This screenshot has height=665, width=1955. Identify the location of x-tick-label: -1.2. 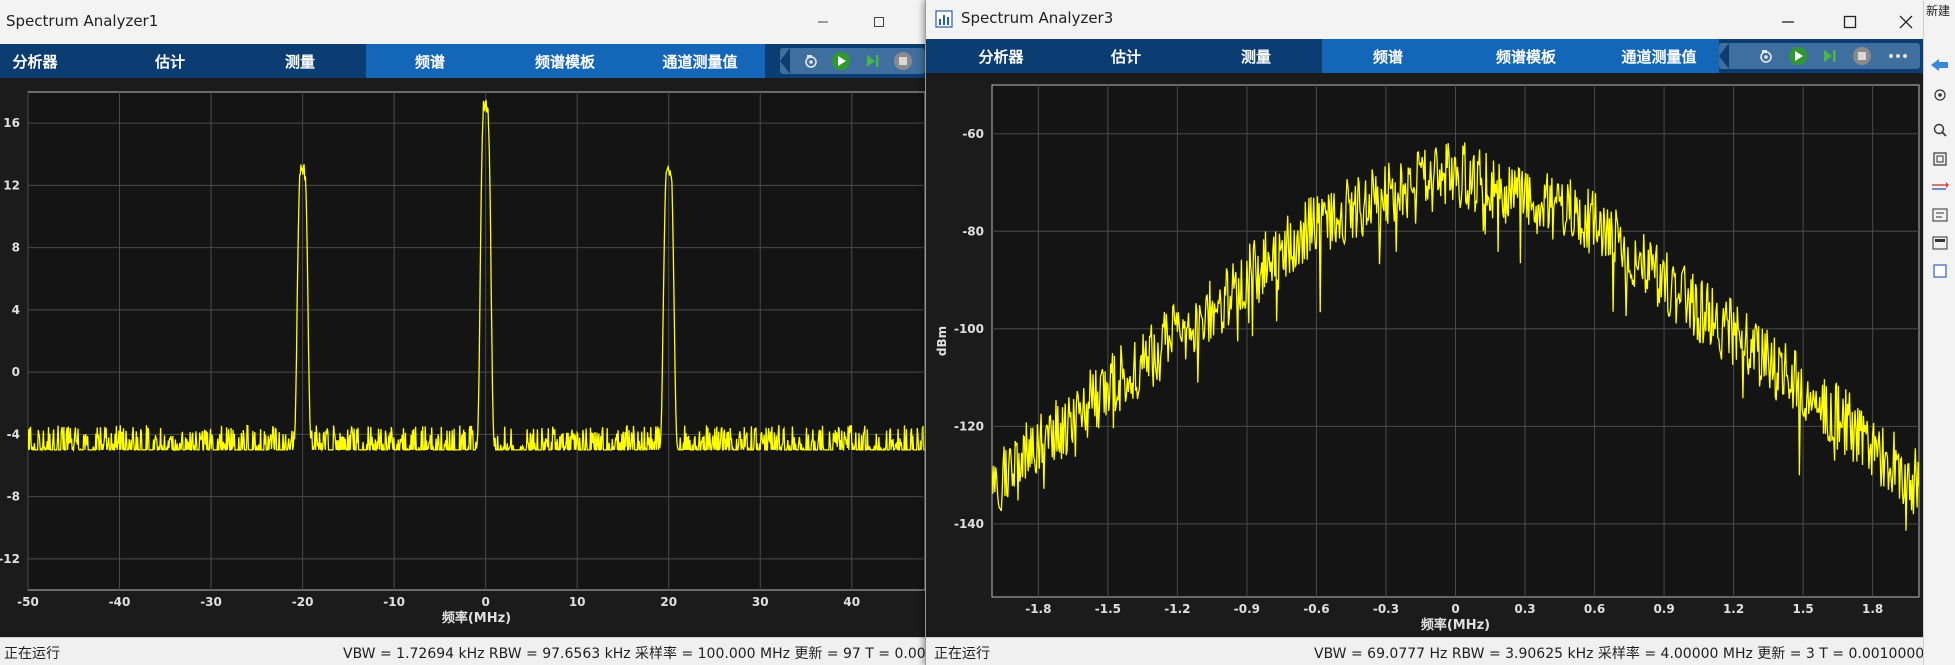
(1177, 609).